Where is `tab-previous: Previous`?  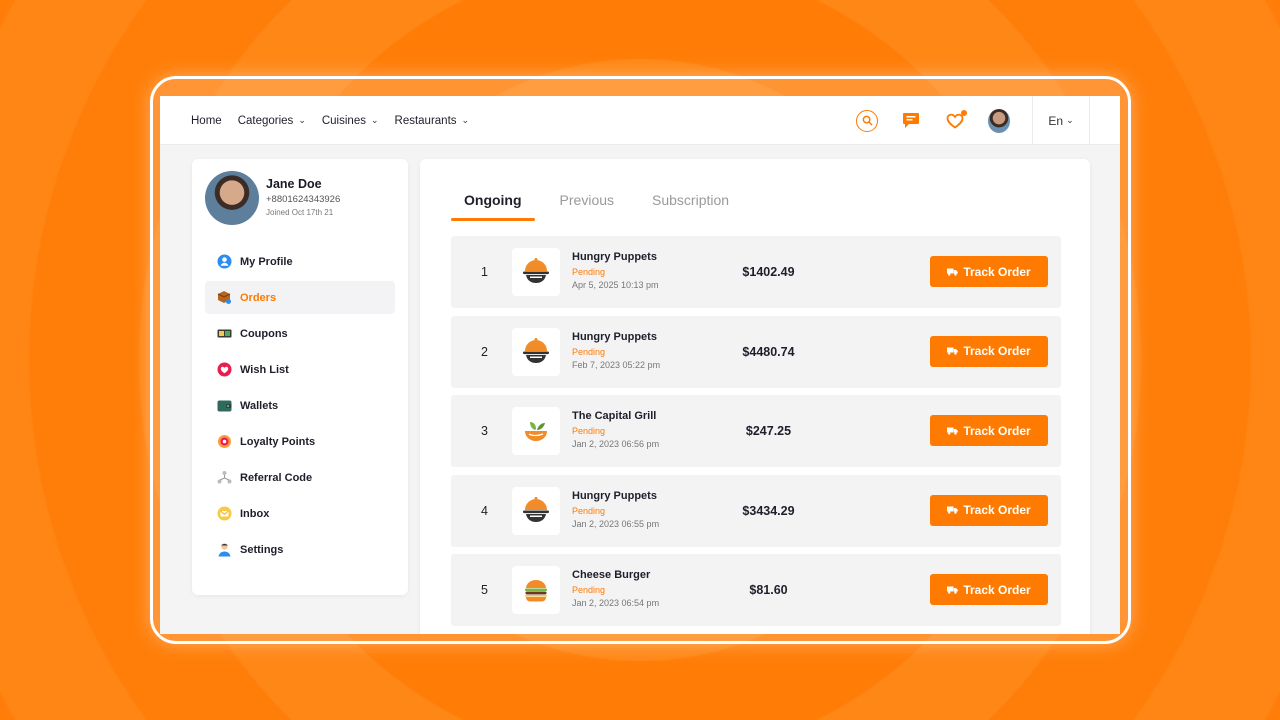
tab-previous: Previous is located at coordinates (587, 204).